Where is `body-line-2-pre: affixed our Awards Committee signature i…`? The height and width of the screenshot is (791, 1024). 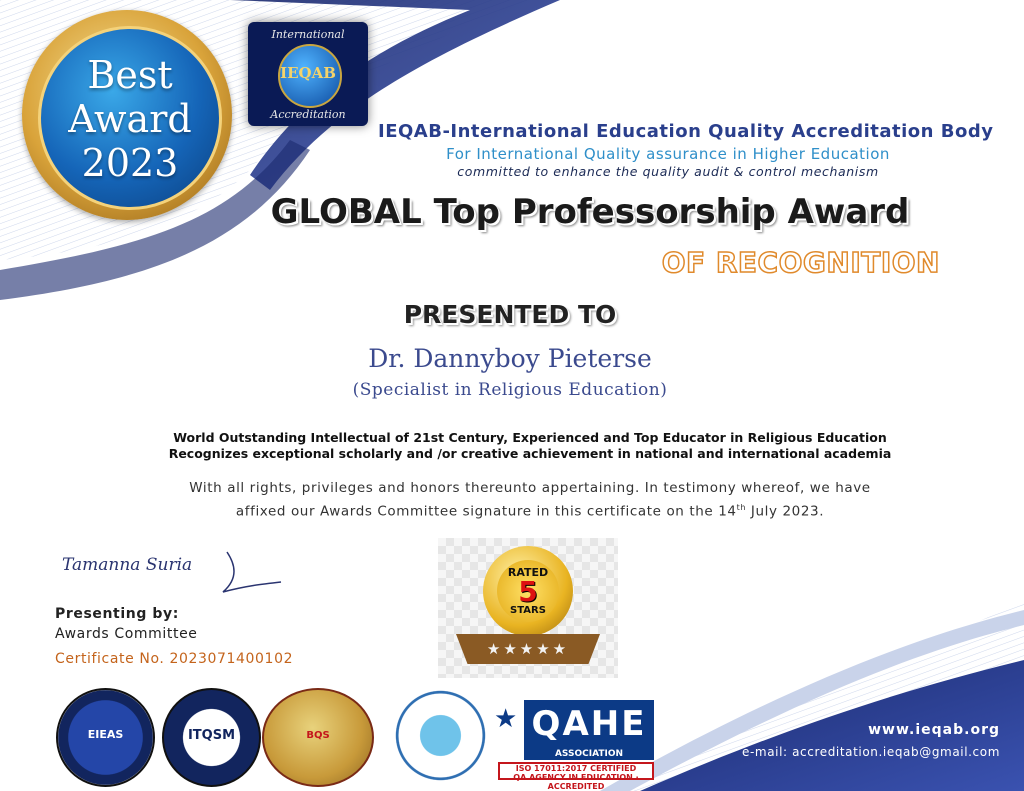 body-line-2-pre: affixed our Awards Committee signature i… is located at coordinates (486, 511).